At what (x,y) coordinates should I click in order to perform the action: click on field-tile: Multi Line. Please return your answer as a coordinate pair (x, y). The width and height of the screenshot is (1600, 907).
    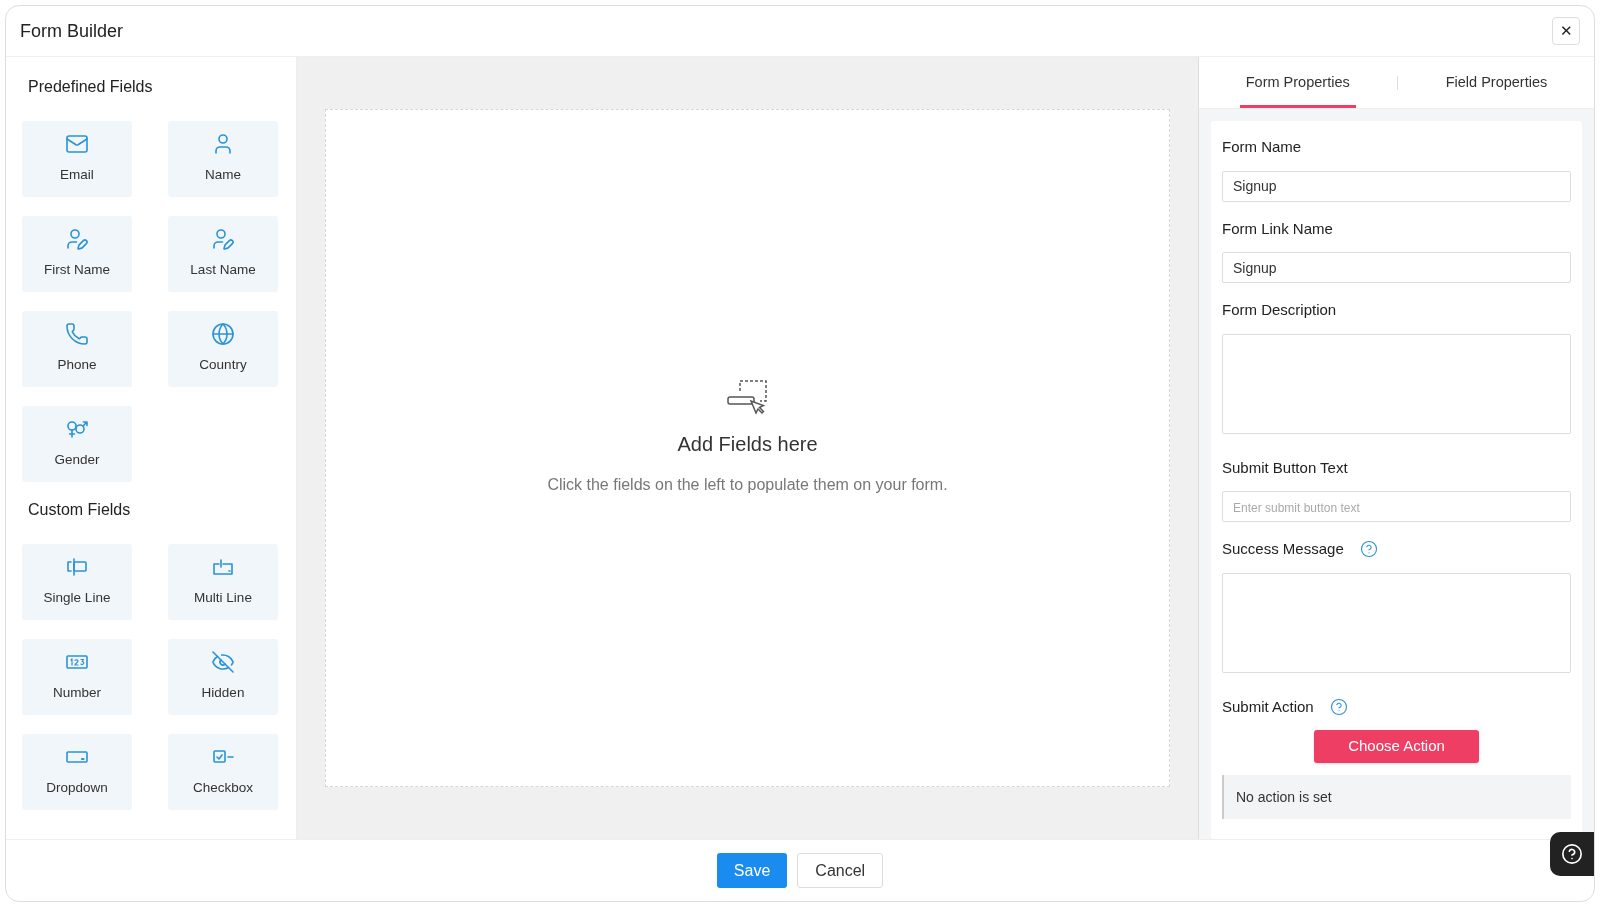
    Looking at the image, I should click on (223, 582).